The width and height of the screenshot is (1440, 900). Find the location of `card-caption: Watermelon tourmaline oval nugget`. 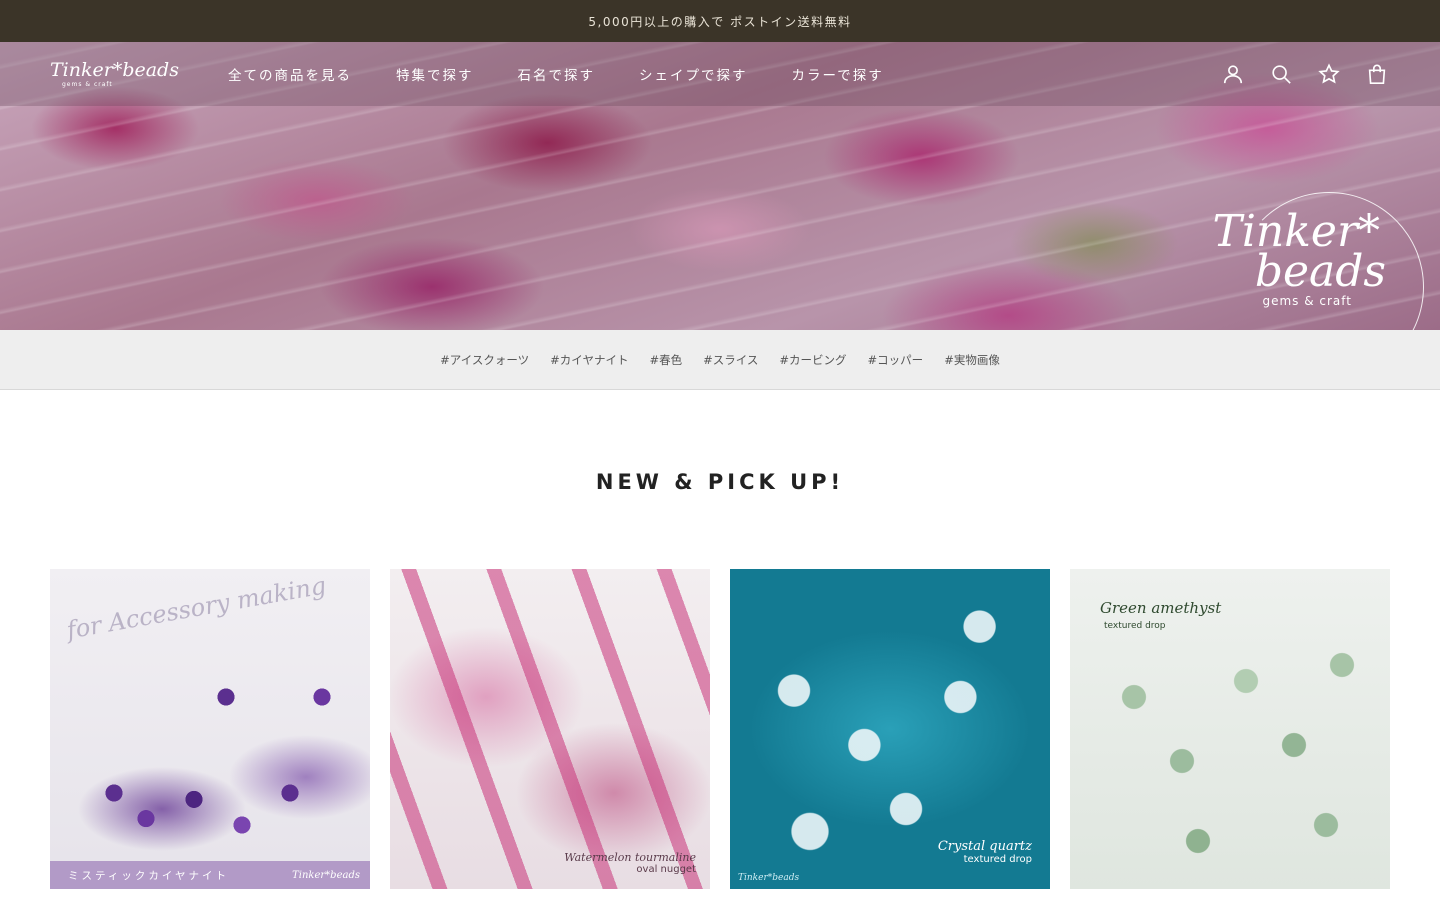

card-caption: Watermelon tourmaline oval nugget is located at coordinates (630, 863).